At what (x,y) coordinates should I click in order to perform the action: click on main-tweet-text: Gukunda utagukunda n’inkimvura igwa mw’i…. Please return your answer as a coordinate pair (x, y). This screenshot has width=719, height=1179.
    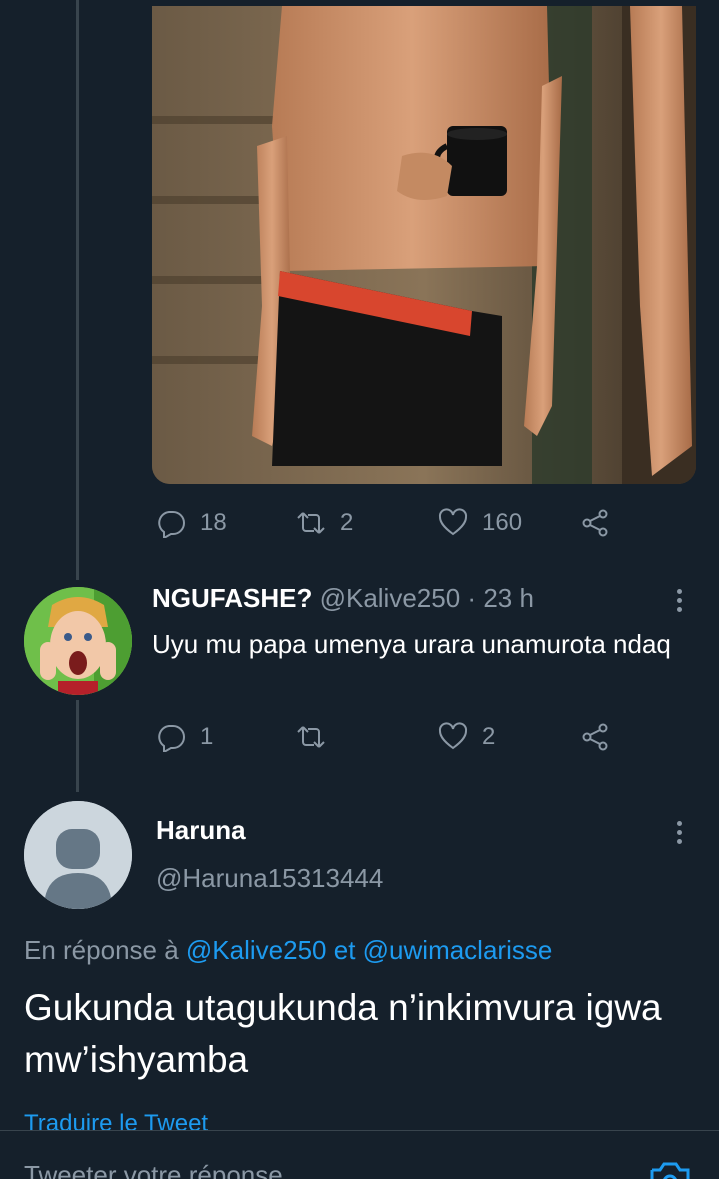
    Looking at the image, I should click on (343, 1033).